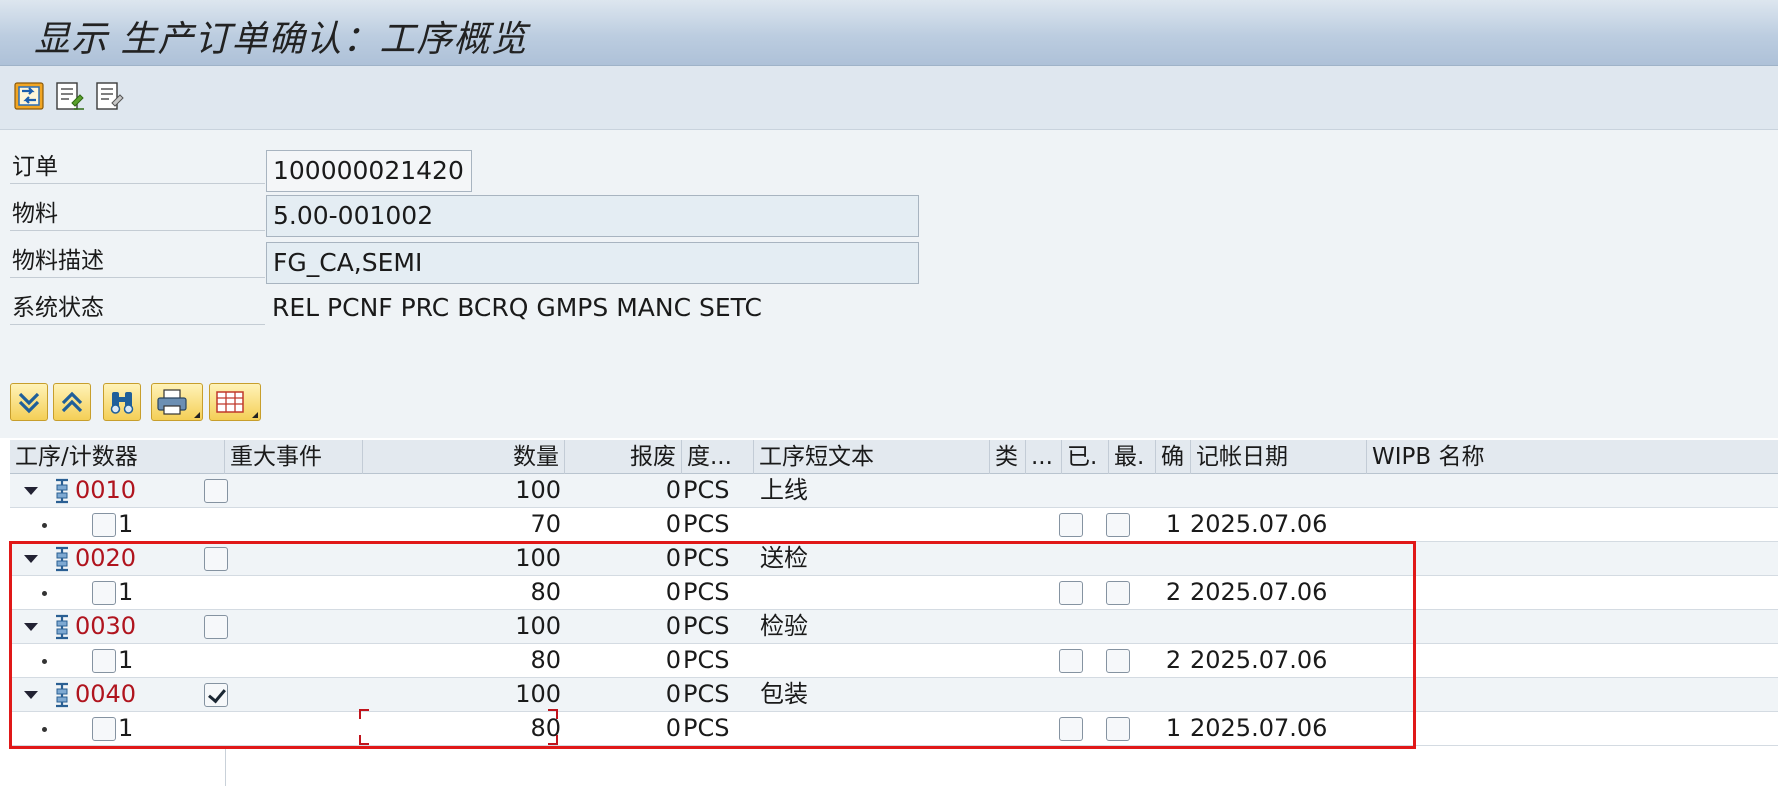 This screenshot has width=1778, height=786. Describe the element at coordinates (464, 457) in the screenshot. I see `col-header-quantity: 数量` at that location.